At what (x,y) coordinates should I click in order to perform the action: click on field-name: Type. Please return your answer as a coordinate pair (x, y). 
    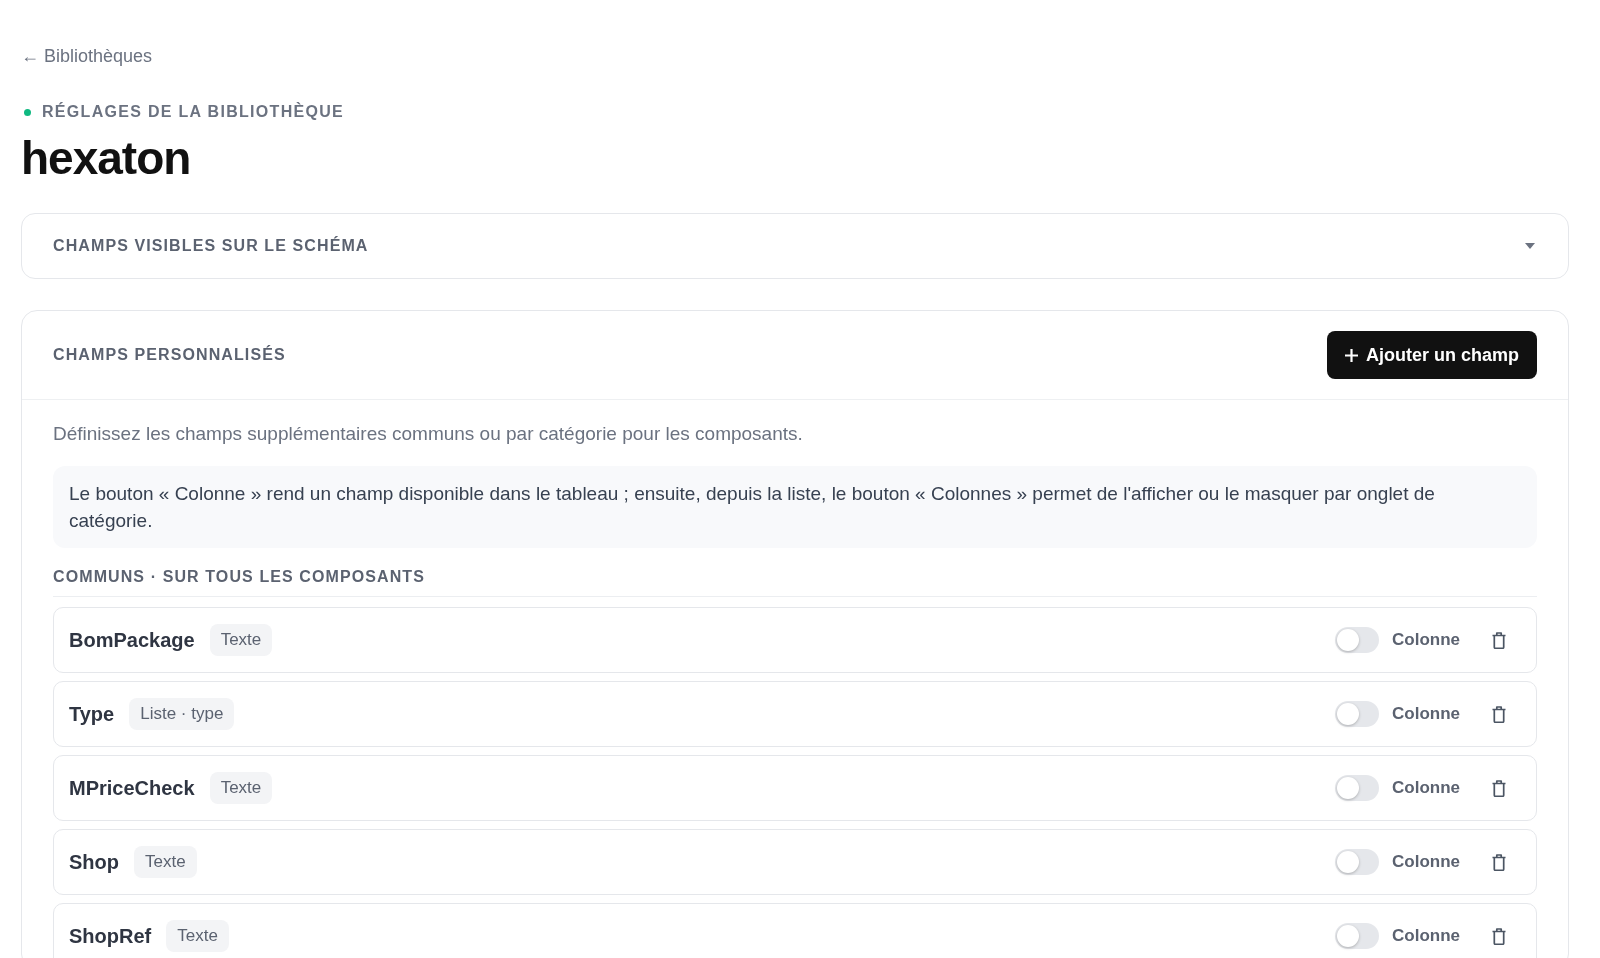
    Looking at the image, I should click on (92, 714).